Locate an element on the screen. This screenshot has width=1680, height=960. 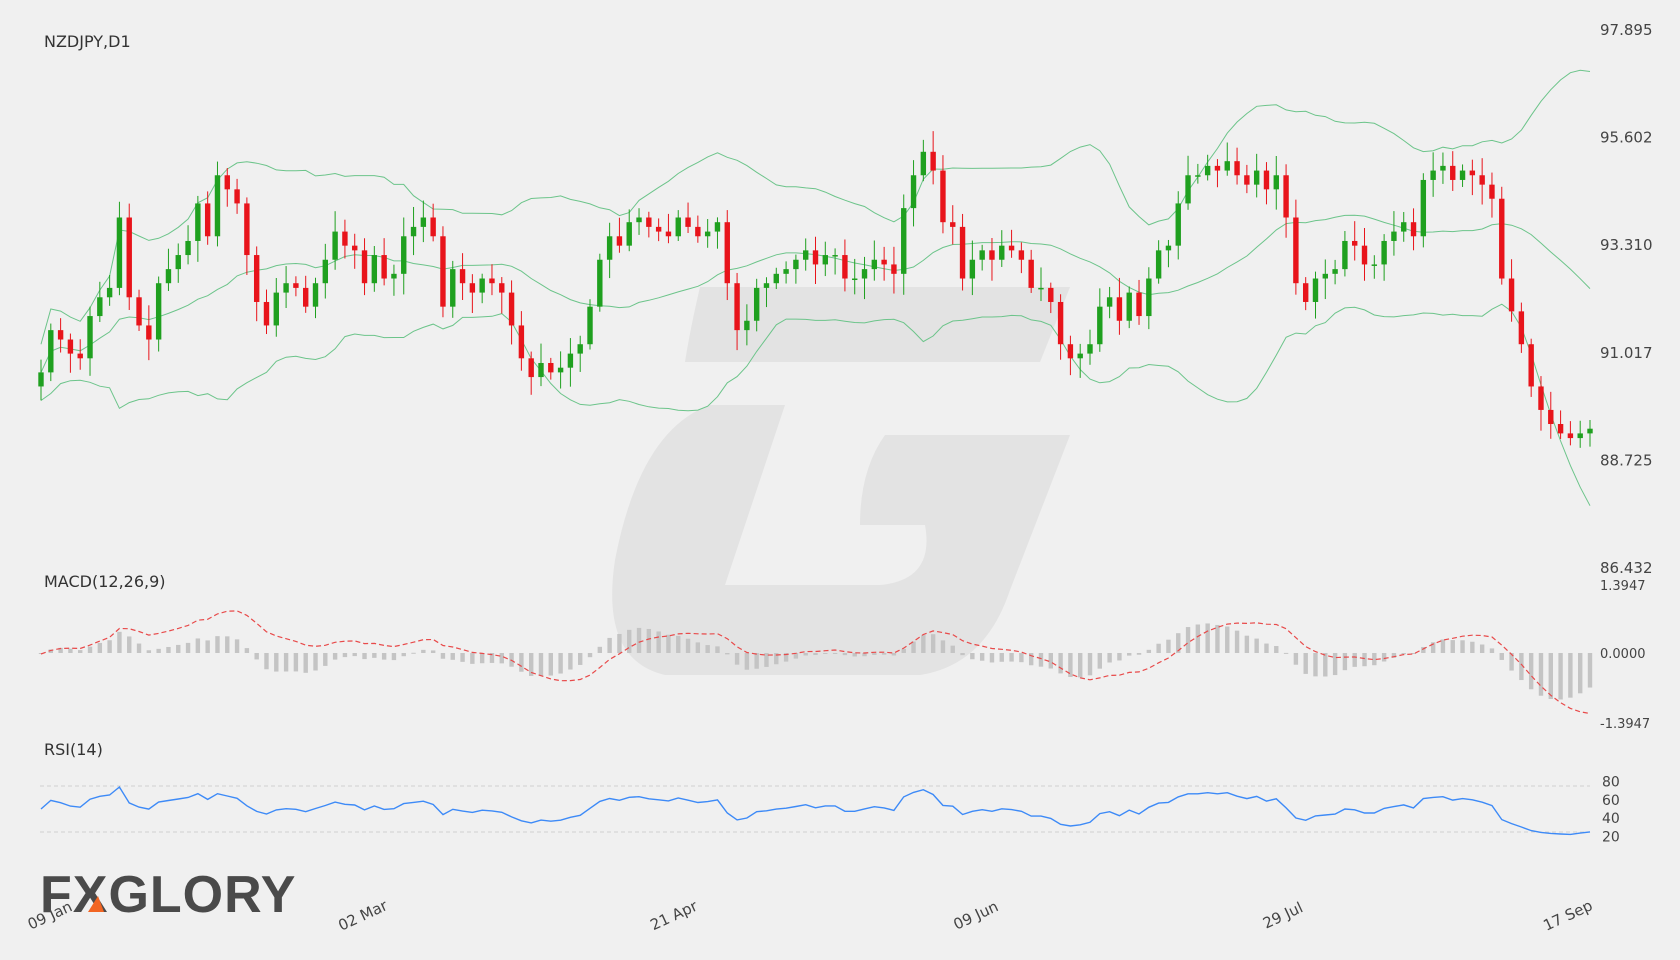
x-tick-label: 21 Apr is located at coordinates (675, 915).